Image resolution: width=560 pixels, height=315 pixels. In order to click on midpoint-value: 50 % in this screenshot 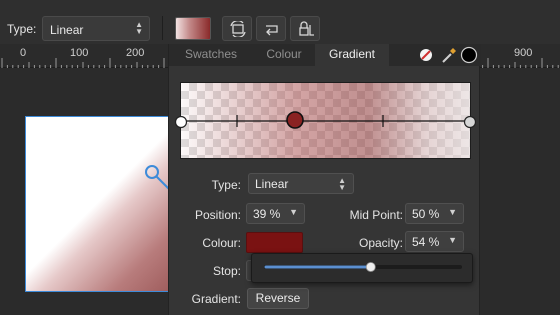, I will do `click(426, 214)`.